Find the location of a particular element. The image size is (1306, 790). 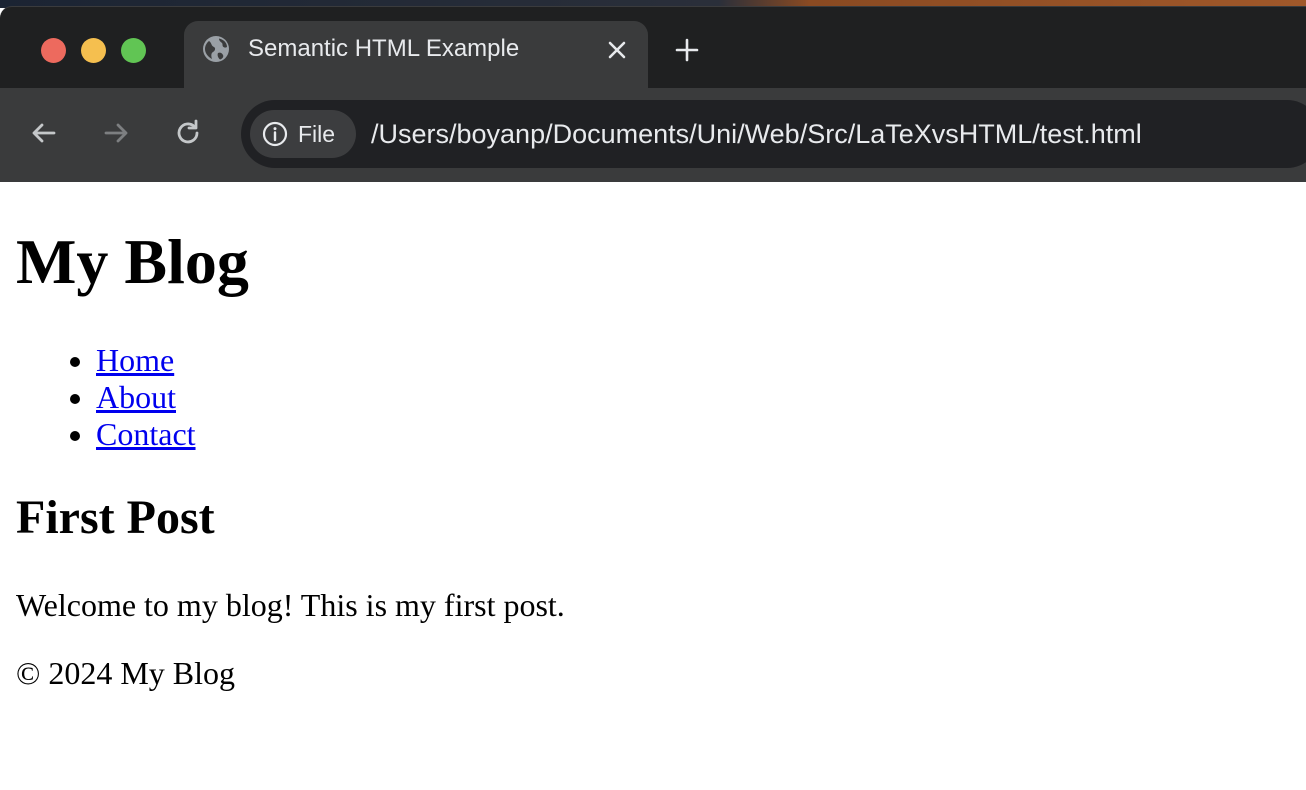

info-icon is located at coordinates (275, 134).